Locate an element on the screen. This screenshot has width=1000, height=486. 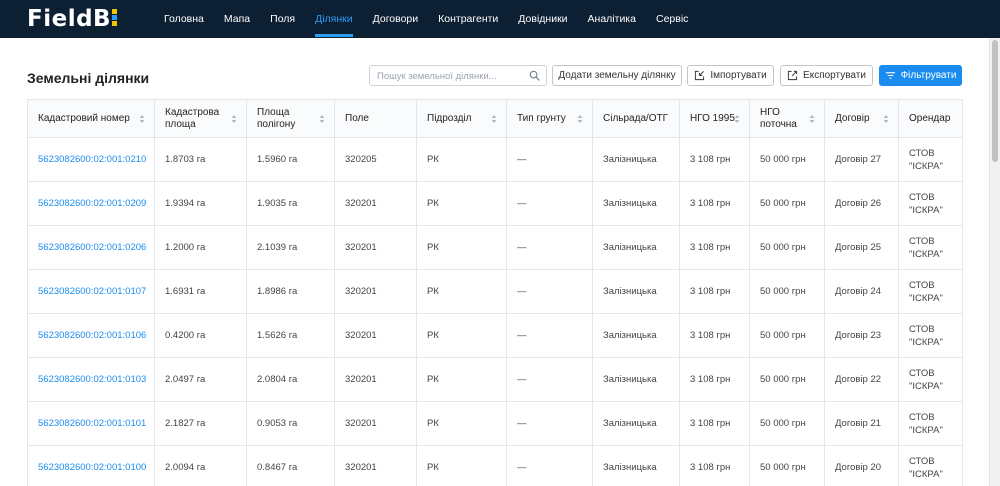
cell-contract: Договір 23 is located at coordinates (861, 335).